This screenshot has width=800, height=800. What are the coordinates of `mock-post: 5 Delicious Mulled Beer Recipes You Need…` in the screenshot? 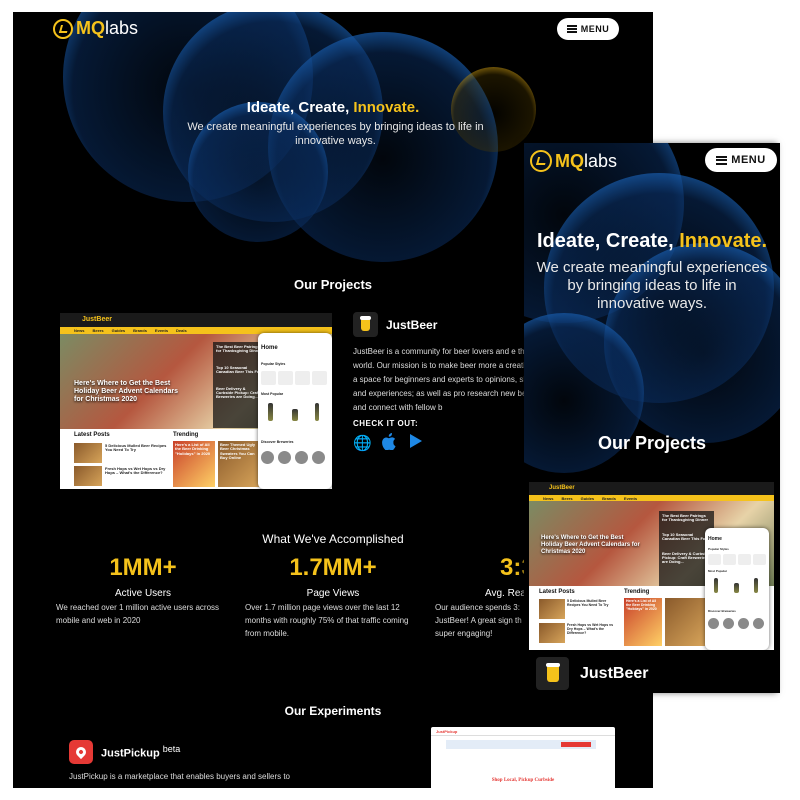 It's located at (588, 603).